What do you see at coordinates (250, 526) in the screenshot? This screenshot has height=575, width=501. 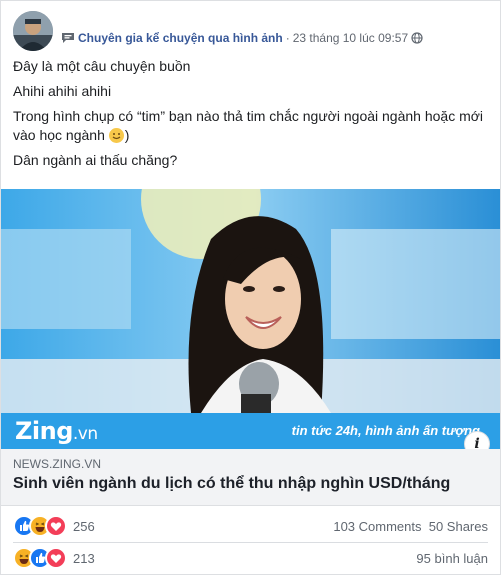 I see `reactions-summary: 256 103 Comments 50 Shares` at bounding box center [250, 526].